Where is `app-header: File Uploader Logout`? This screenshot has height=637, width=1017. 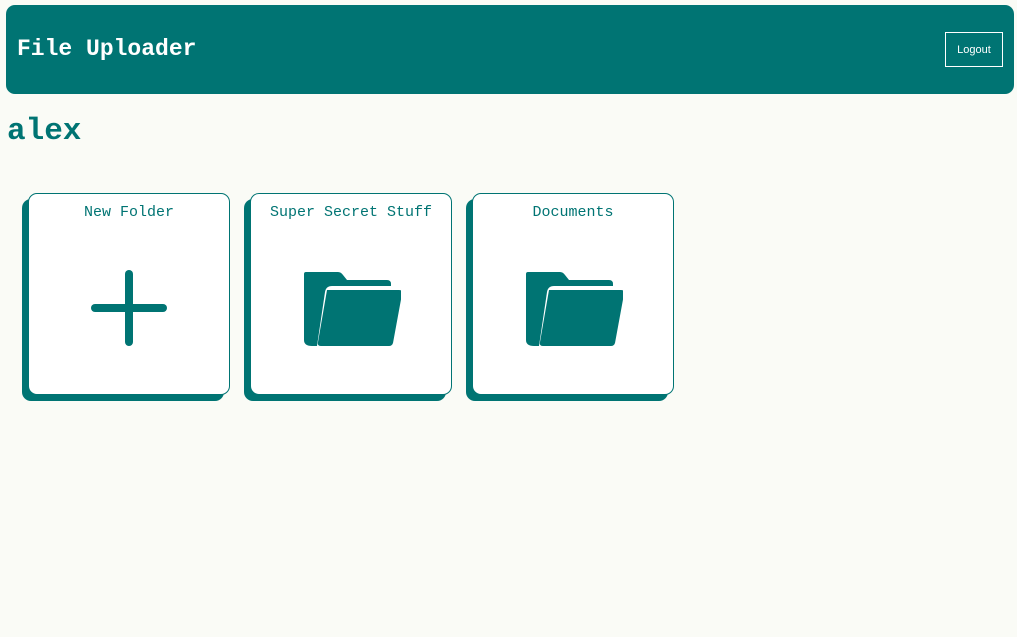
app-header: File Uploader Logout is located at coordinates (510, 49).